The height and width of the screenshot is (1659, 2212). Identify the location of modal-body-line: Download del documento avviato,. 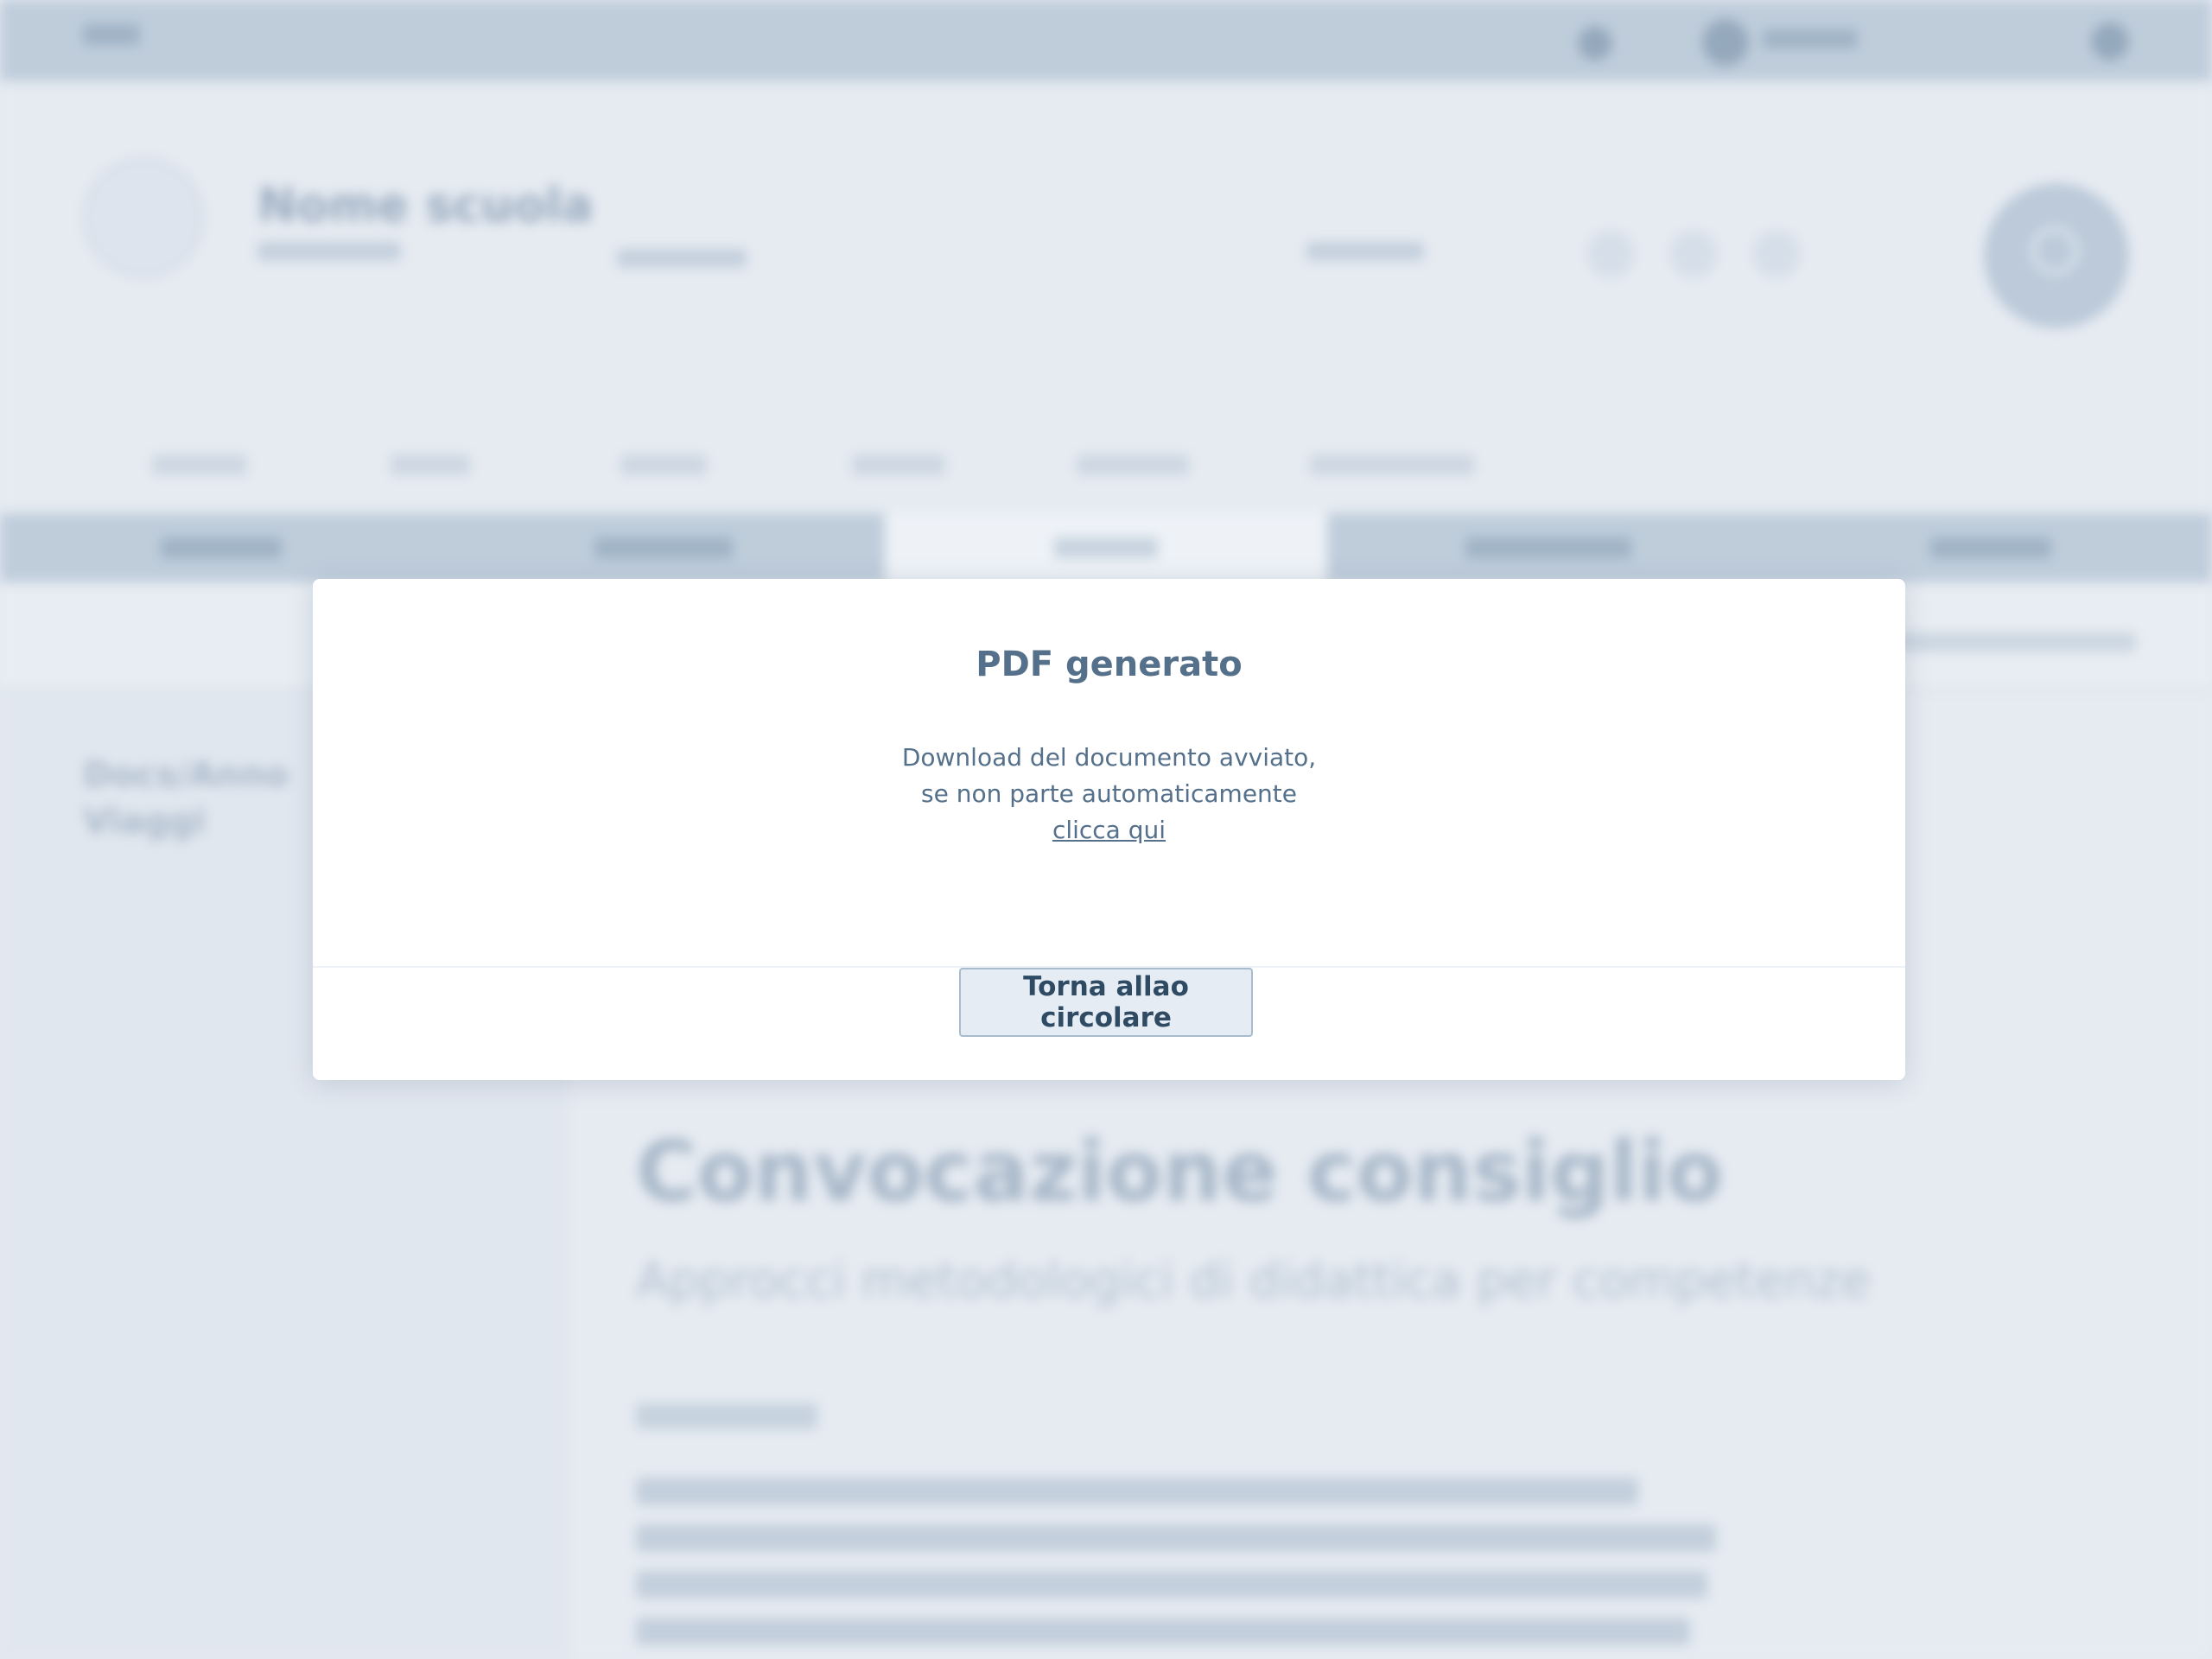
(1109, 757).